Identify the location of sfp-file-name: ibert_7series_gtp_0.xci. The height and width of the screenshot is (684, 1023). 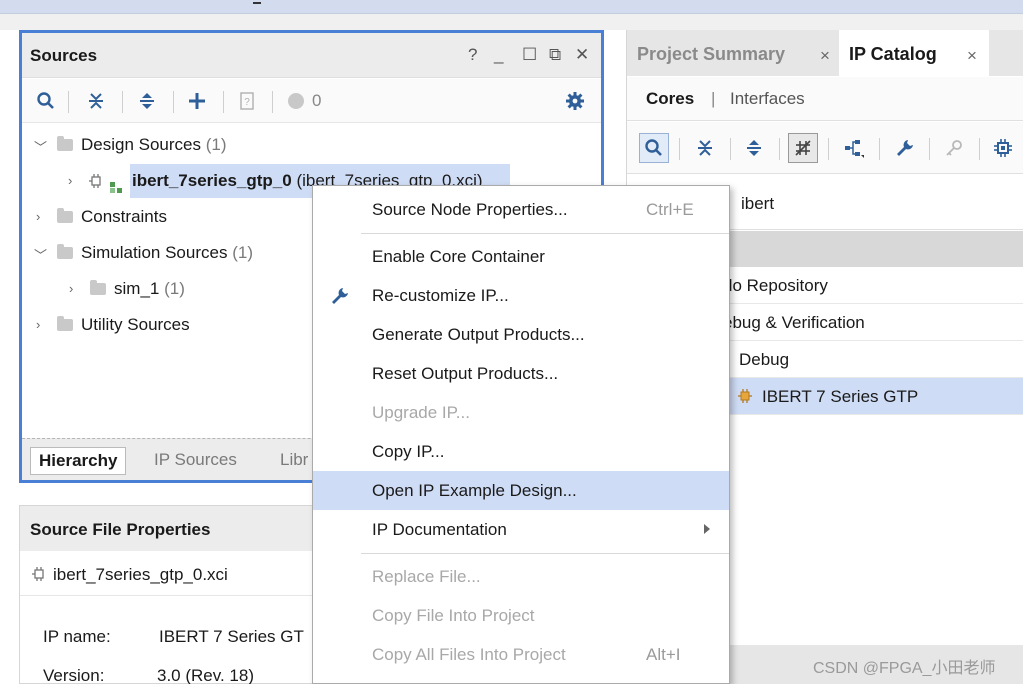
(140, 574).